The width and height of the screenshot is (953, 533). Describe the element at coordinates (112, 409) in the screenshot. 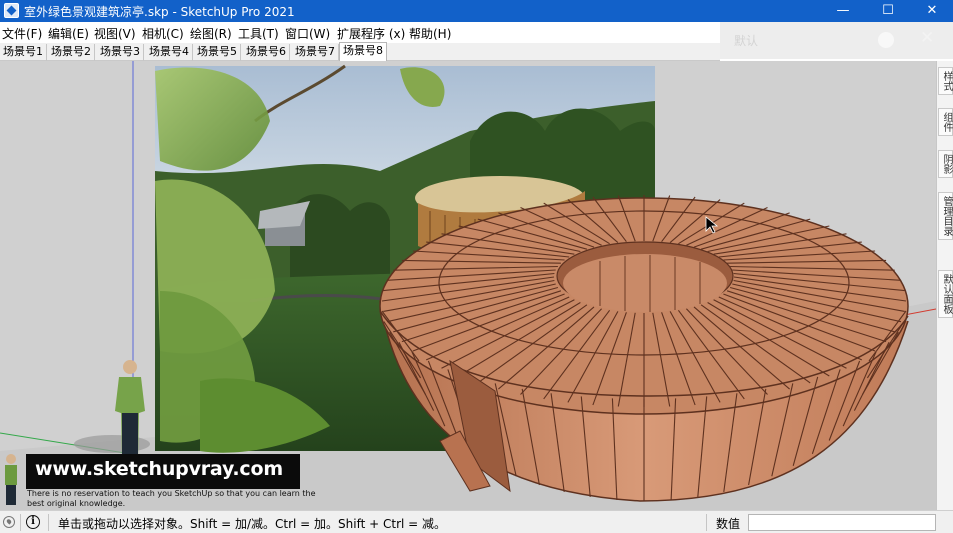

I see `scale-figure-person` at that location.